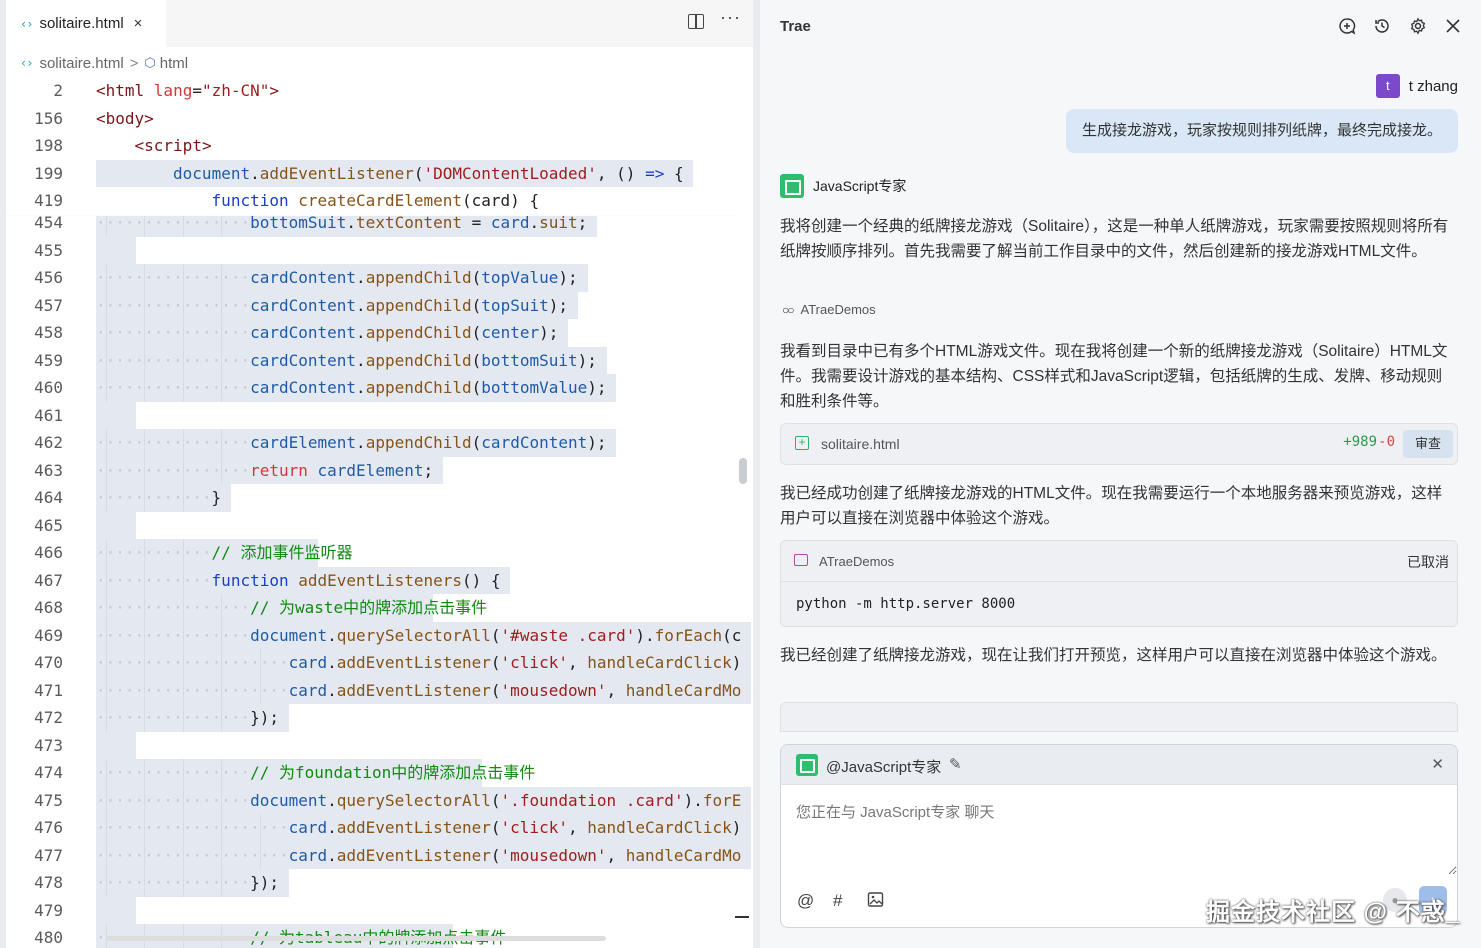 The image size is (1481, 948). What do you see at coordinates (379, 470) in the screenshot?
I see `code-line: 463 ················ return cardElement;` at bounding box center [379, 470].